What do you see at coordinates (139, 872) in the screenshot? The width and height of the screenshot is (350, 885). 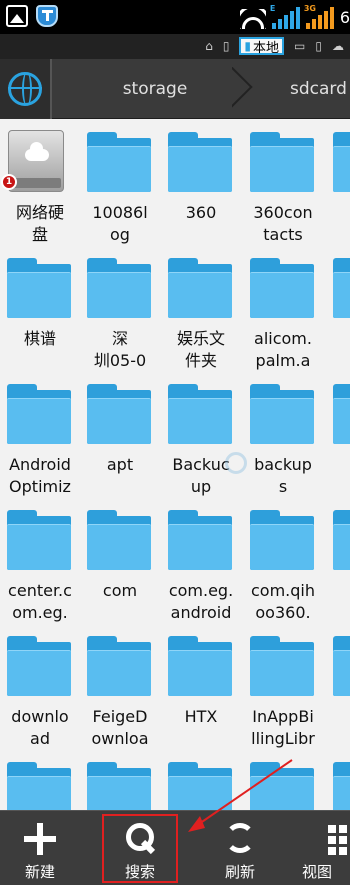 I see `search-button-label: 搜索` at bounding box center [139, 872].